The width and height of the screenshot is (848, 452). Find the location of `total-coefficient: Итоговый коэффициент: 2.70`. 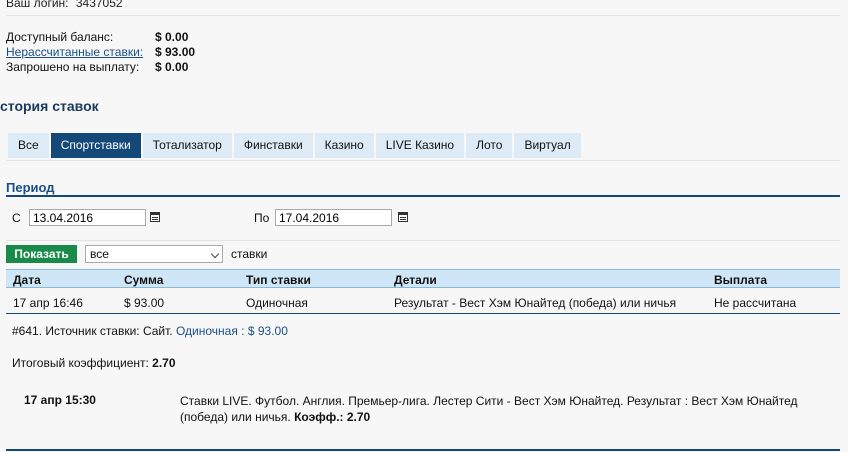

total-coefficient: Итоговый коэффициент: 2.70 is located at coordinates (94, 363).